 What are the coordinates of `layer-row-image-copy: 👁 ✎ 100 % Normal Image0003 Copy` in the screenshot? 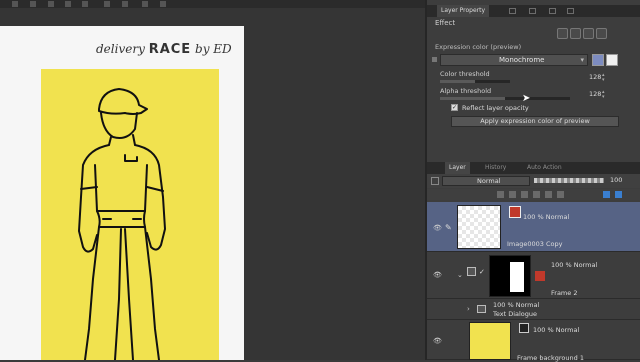 It's located at (533, 227).